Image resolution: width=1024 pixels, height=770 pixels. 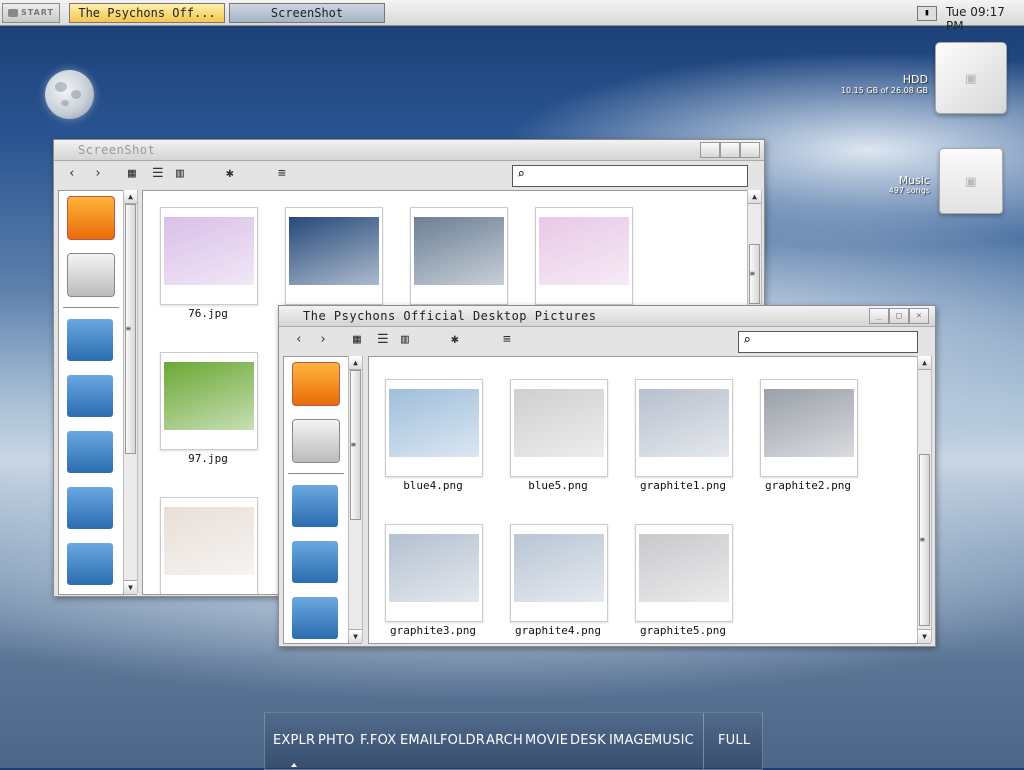 I want to click on dock-item-explr: EXPLR, so click(x=294, y=740).